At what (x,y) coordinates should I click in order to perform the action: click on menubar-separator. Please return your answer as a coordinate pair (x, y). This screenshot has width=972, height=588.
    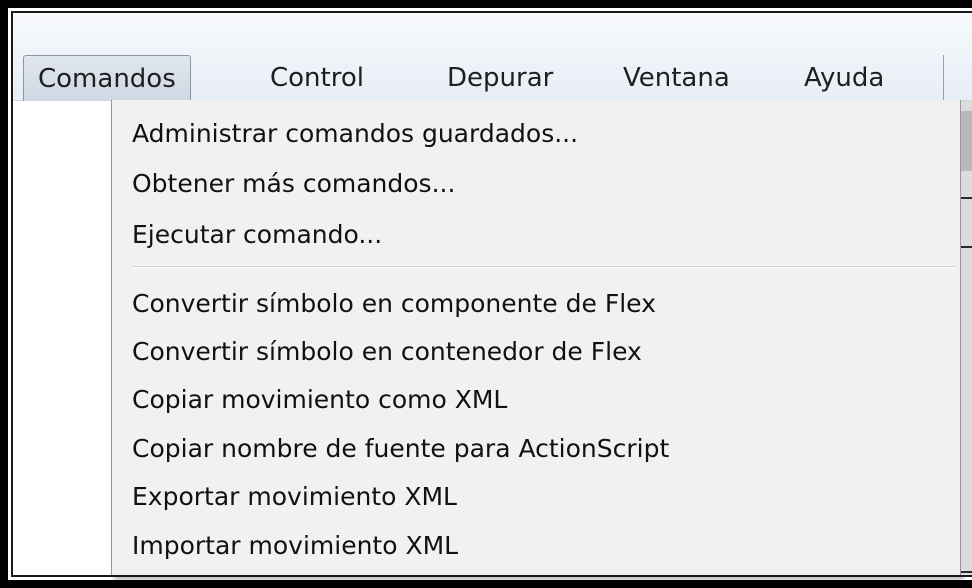
    Looking at the image, I should click on (943, 78).